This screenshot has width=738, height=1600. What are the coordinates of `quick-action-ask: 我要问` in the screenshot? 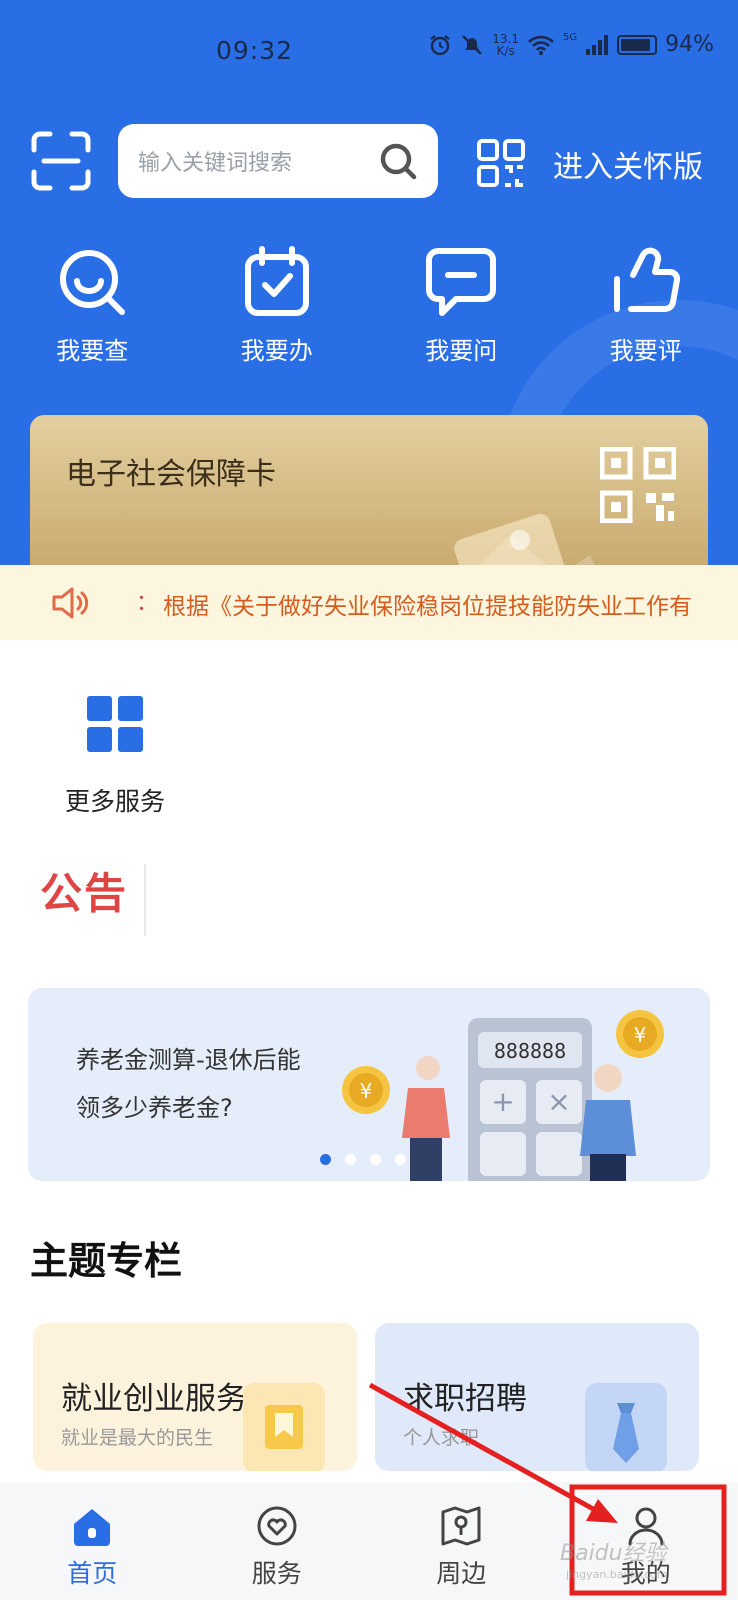 It's located at (461, 305).